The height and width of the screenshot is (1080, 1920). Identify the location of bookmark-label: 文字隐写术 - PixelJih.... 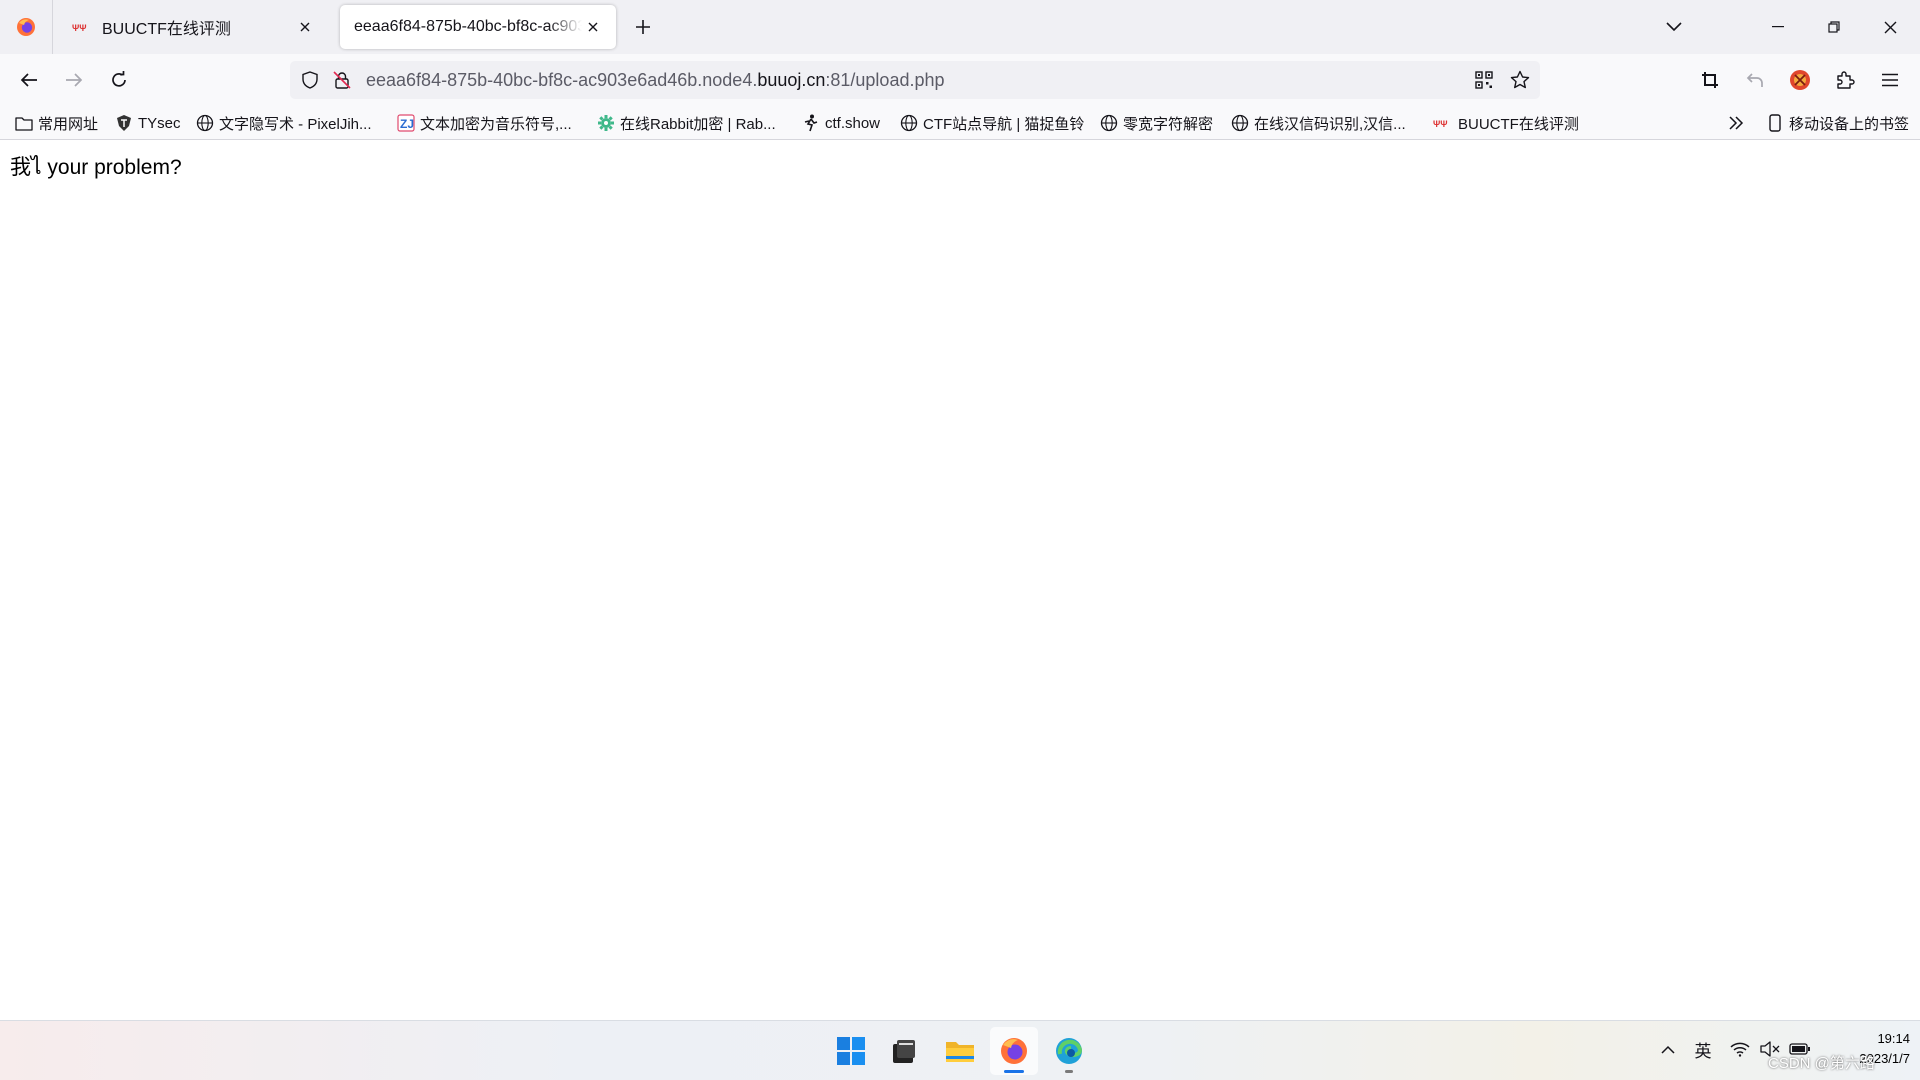
(295, 124).